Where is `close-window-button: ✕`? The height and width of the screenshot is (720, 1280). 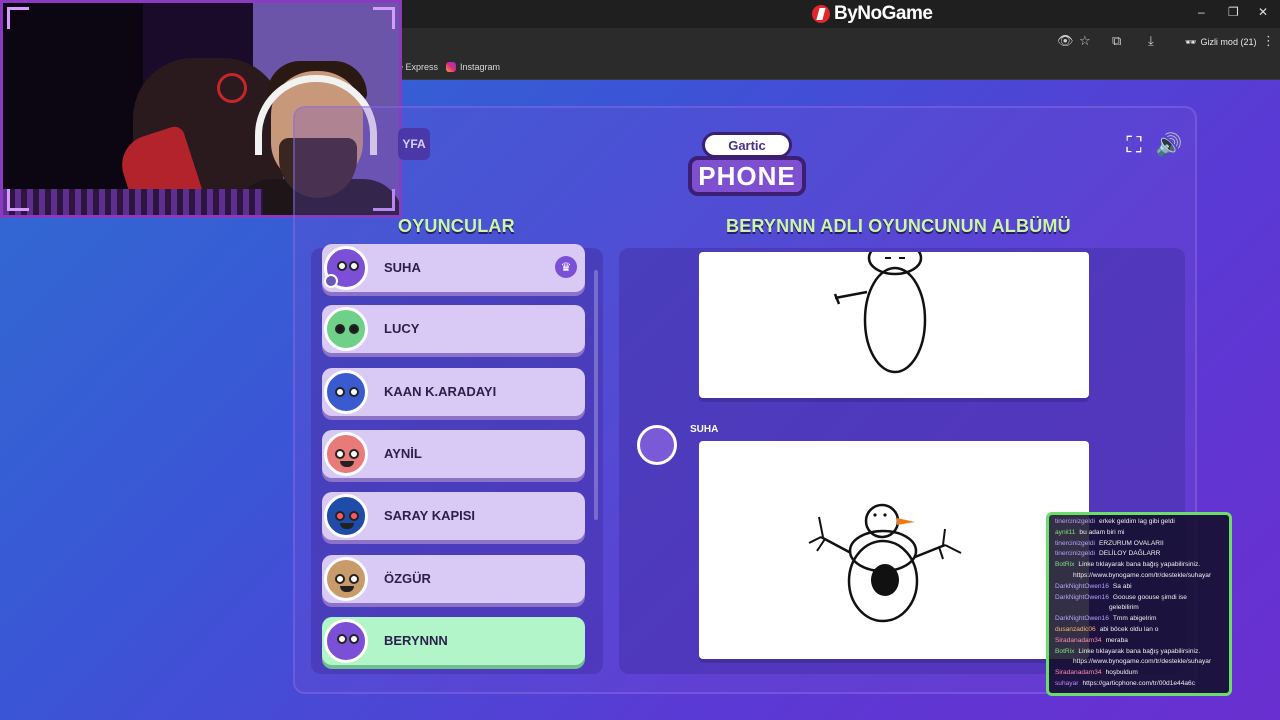
close-window-button: ✕ is located at coordinates (1263, 12).